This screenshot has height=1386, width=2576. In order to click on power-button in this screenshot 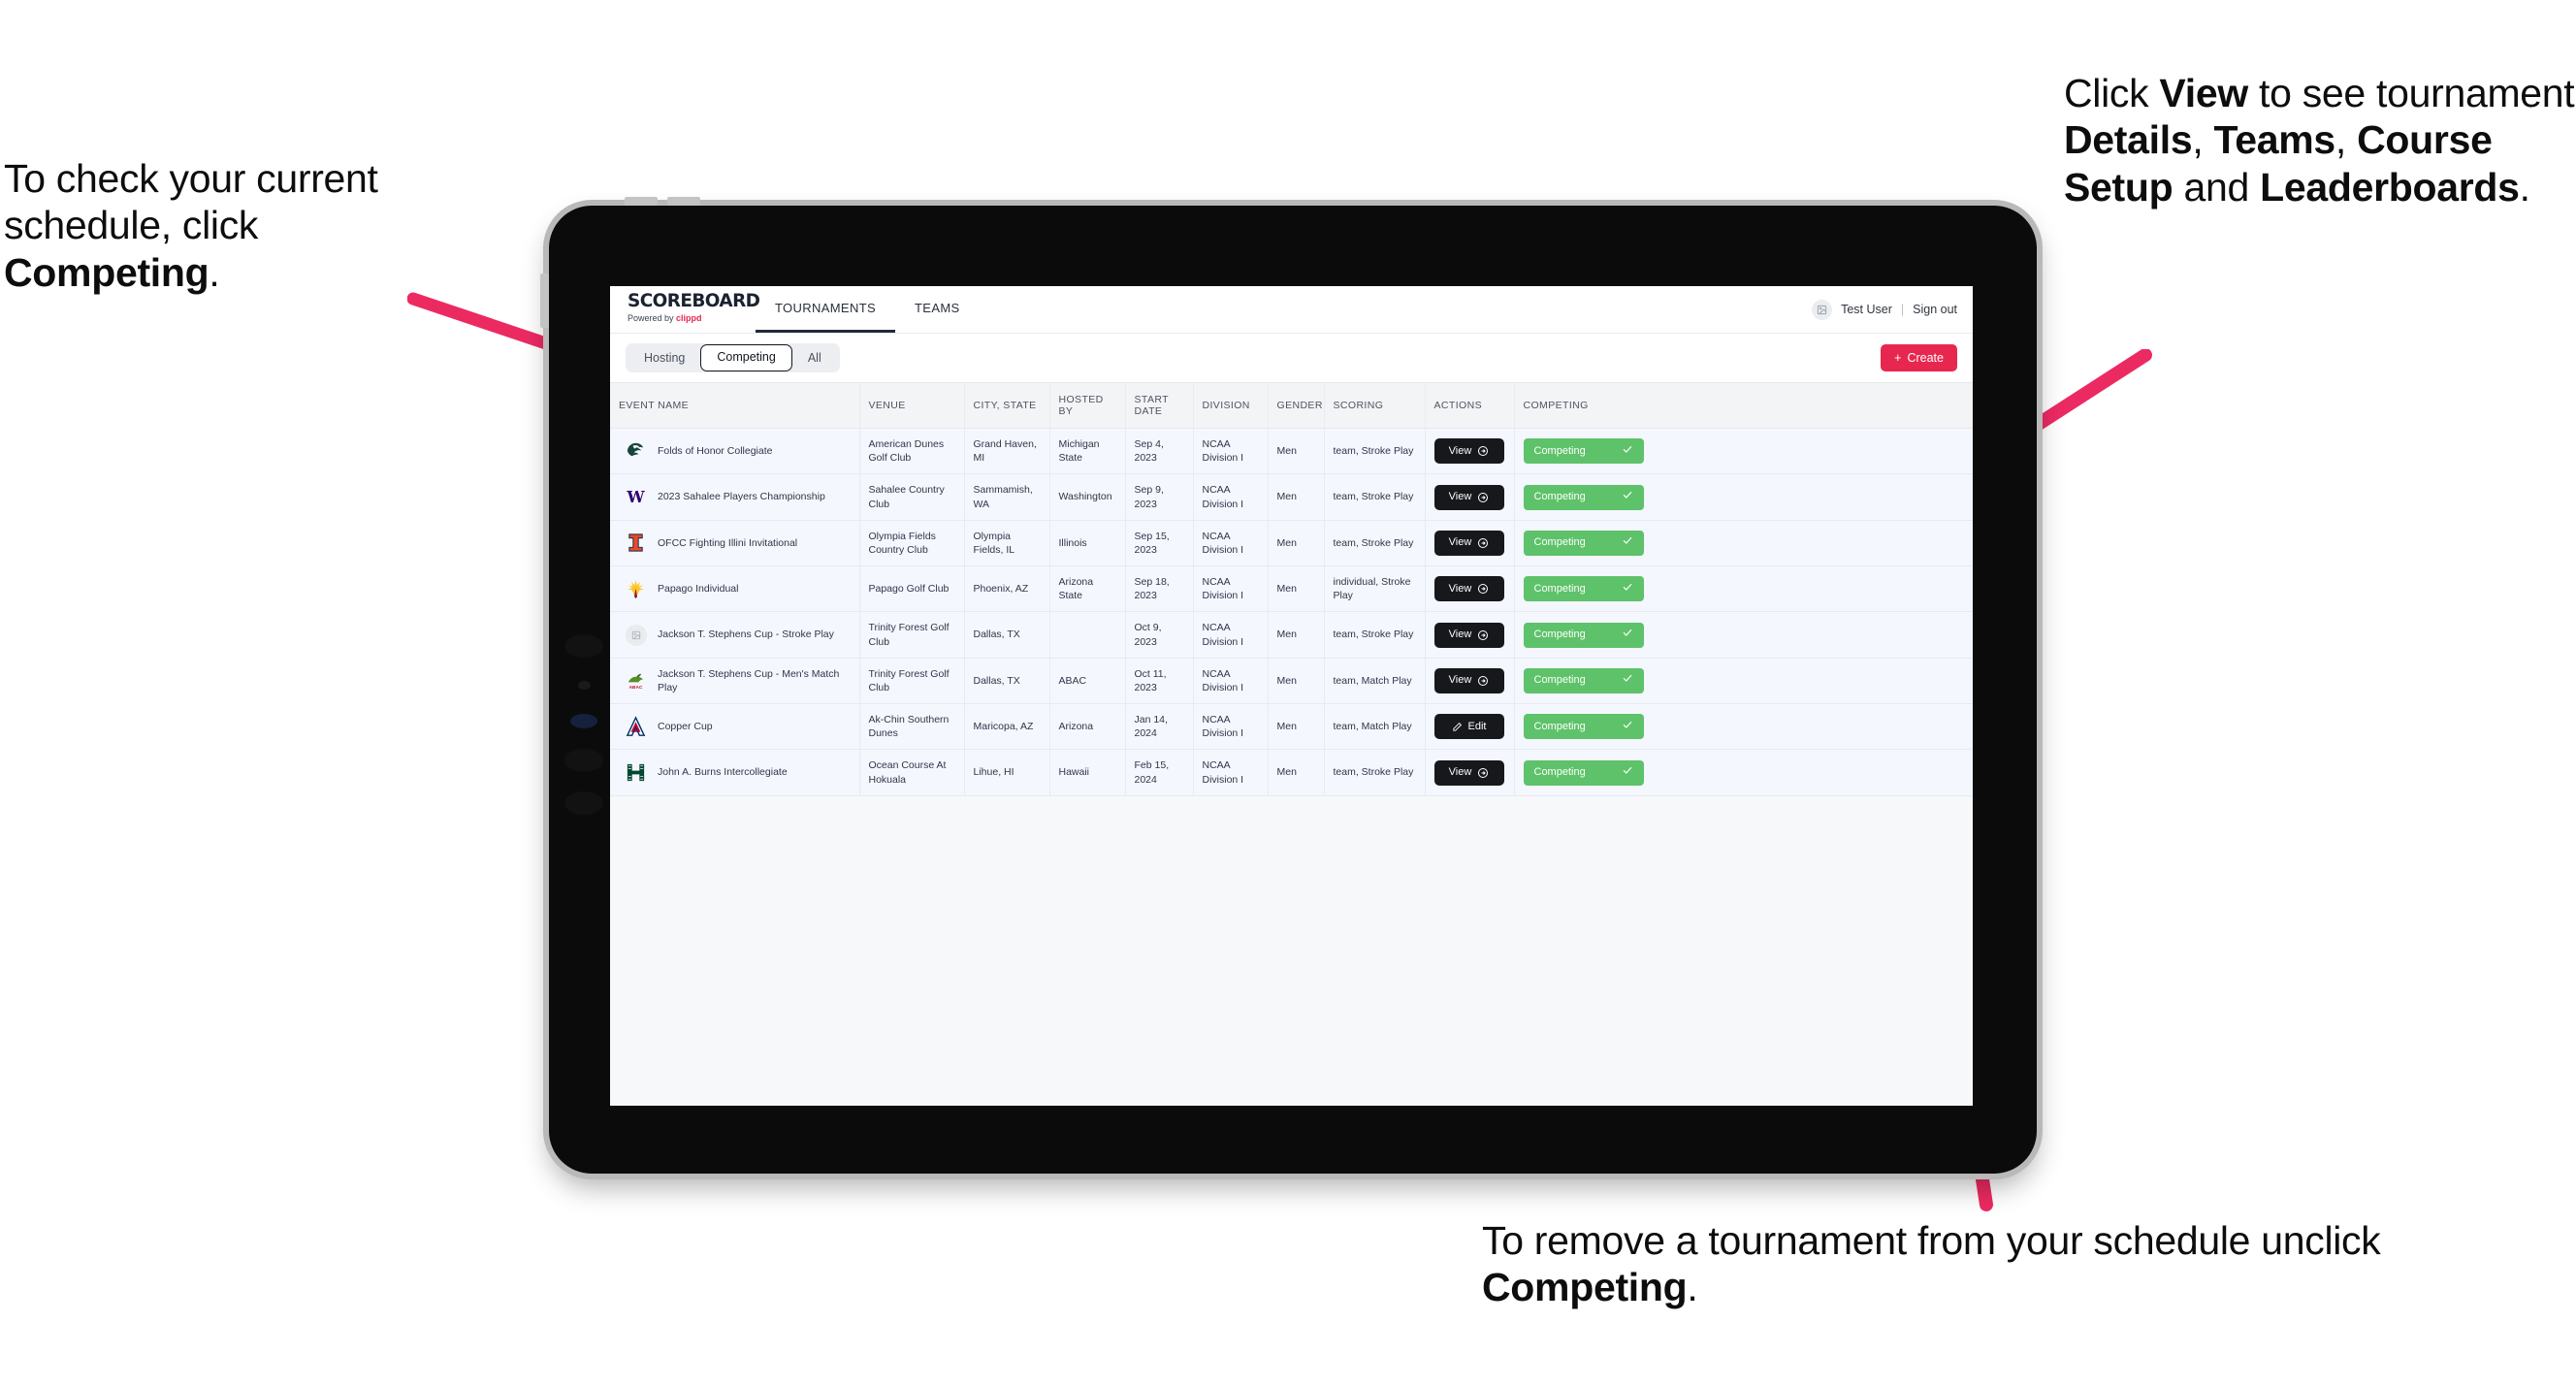, I will do `click(544, 301)`.